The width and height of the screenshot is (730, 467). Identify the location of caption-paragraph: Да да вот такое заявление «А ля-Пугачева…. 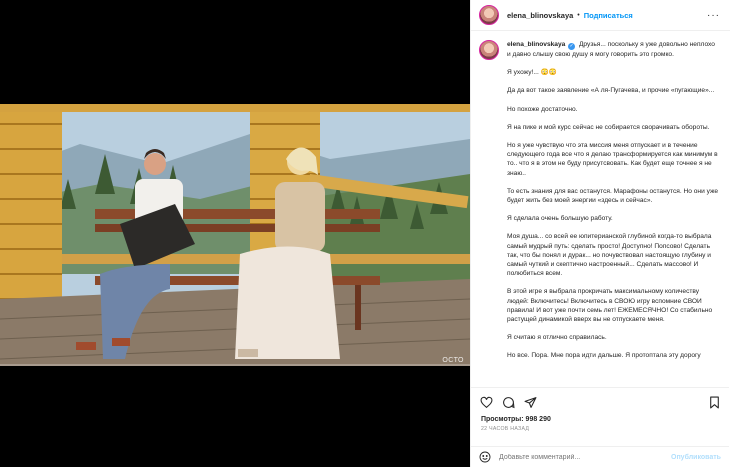
(611, 91).